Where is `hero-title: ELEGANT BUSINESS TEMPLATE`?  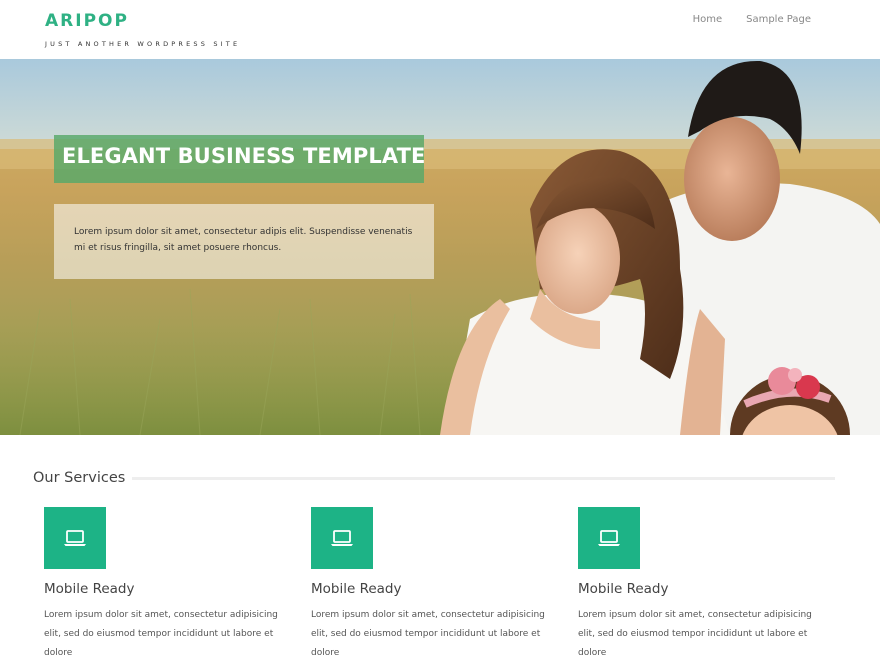 hero-title: ELEGANT BUSINESS TEMPLATE is located at coordinates (244, 156).